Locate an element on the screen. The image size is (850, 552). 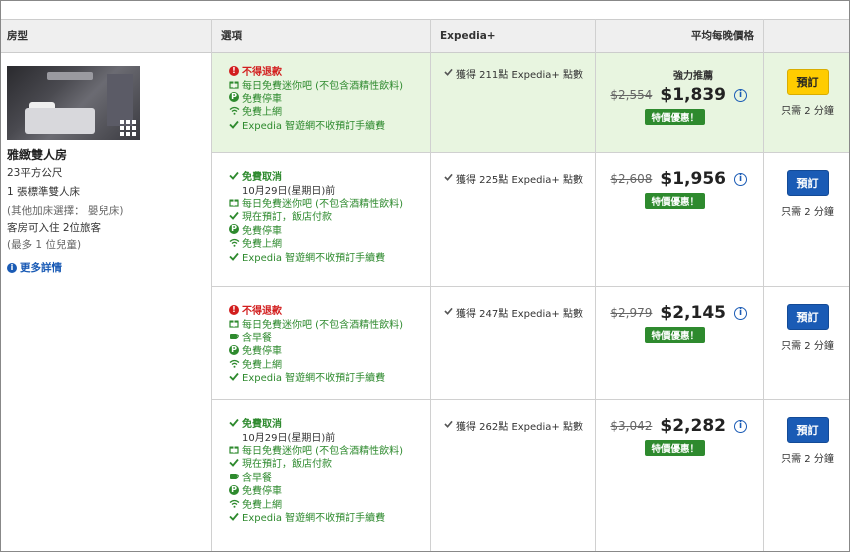
book-cell: 預訂只需 2 分鐘 is located at coordinates (806, 194).